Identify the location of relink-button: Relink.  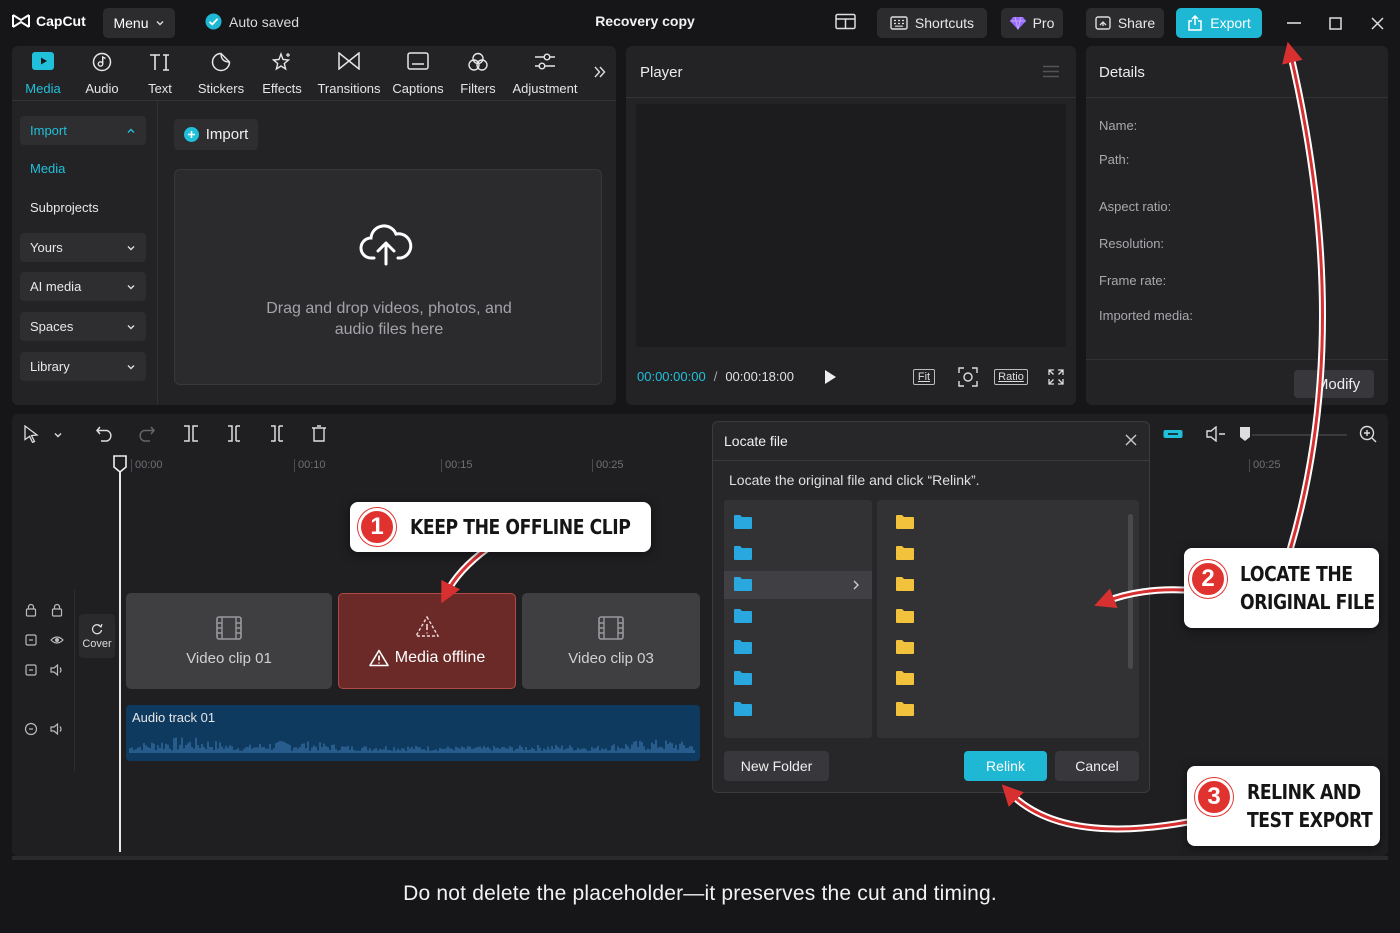
(1005, 766).